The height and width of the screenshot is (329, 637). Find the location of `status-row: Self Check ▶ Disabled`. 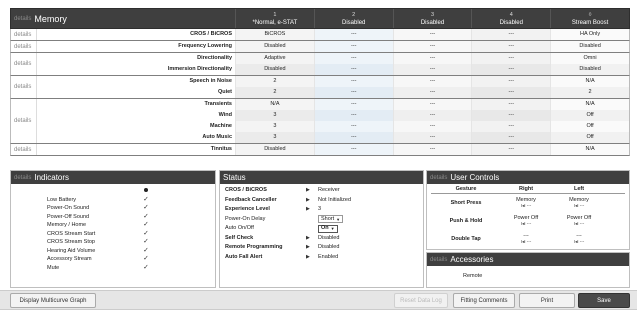

status-row: Self Check ▶ Disabled is located at coordinates (321, 239).